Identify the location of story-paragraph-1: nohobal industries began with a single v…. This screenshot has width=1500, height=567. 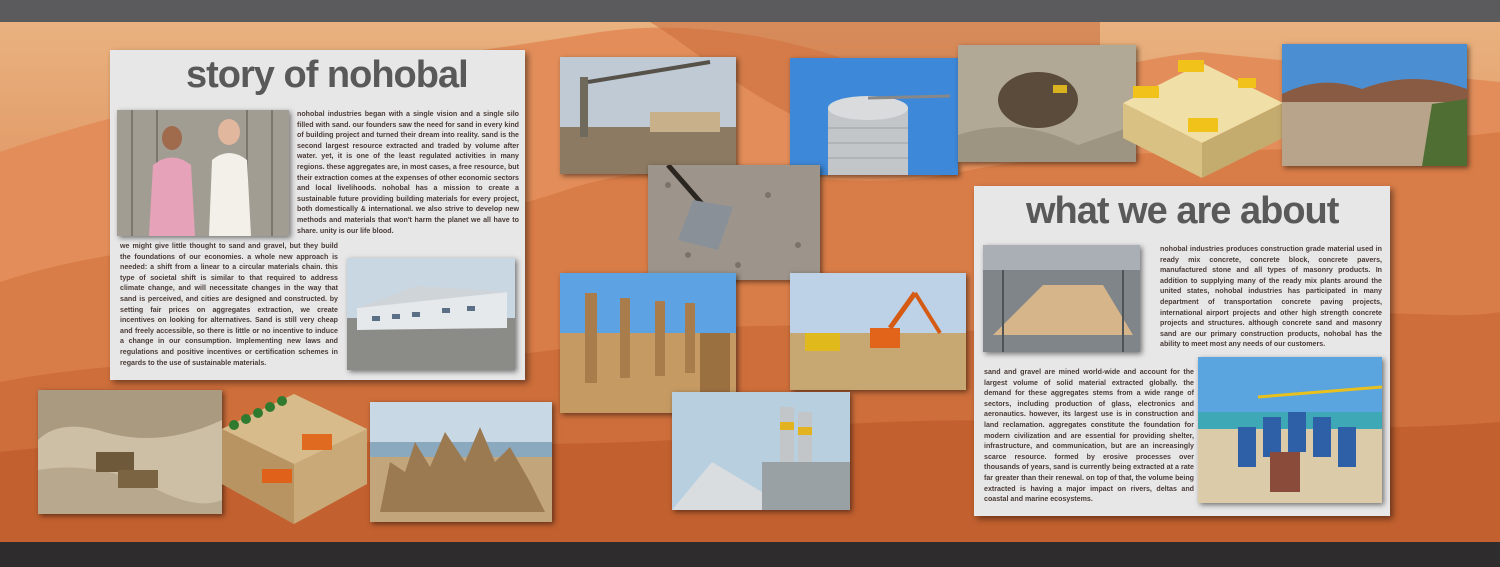
(408, 172).